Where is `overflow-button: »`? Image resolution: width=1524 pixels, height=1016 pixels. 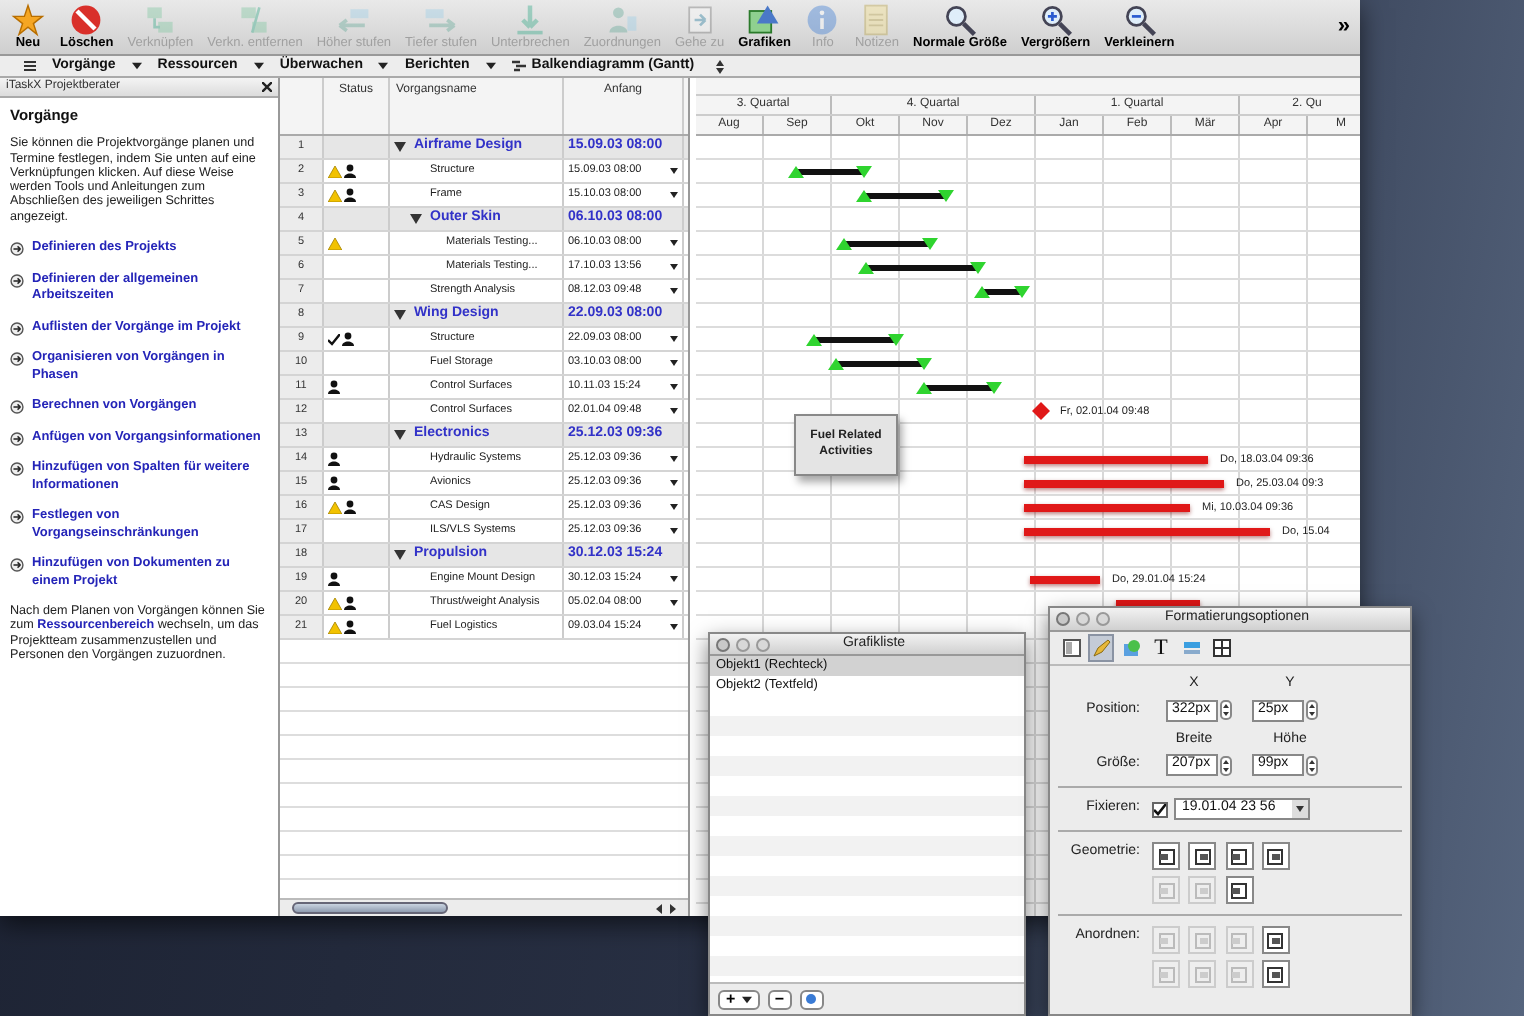
overflow-button: » is located at coordinates (1345, 27).